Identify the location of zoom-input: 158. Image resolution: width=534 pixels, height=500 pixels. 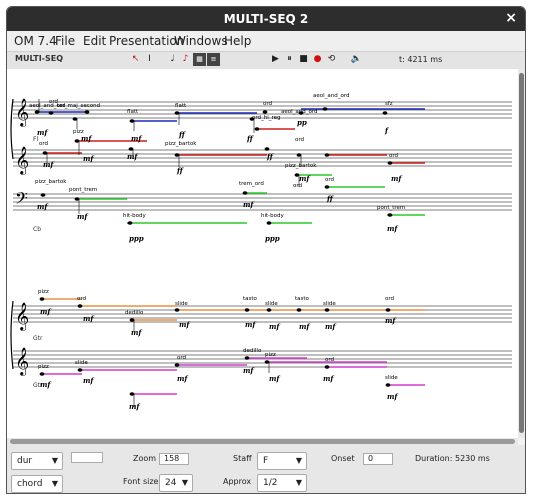
(174, 459).